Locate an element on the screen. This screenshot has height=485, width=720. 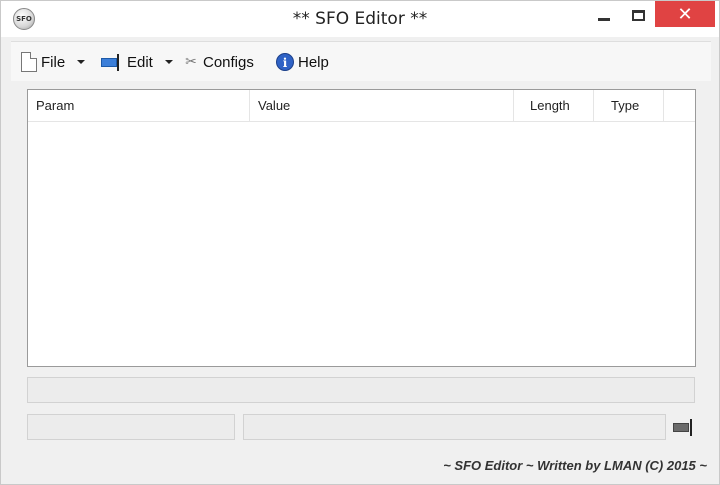
menu-file: File is located at coordinates (53, 62).